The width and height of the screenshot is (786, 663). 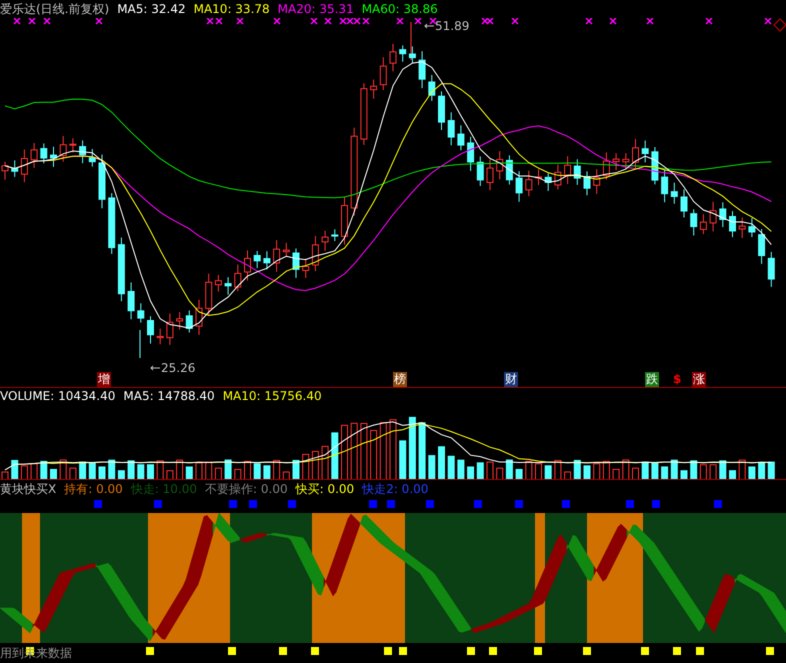 I want to click on event-tag: 榜, so click(x=400, y=379).